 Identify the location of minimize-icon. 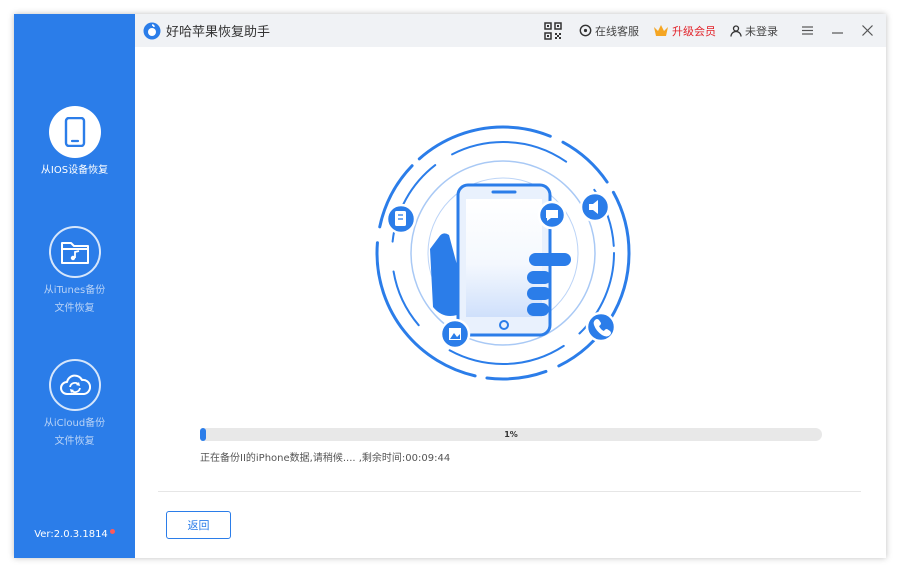
(837, 33).